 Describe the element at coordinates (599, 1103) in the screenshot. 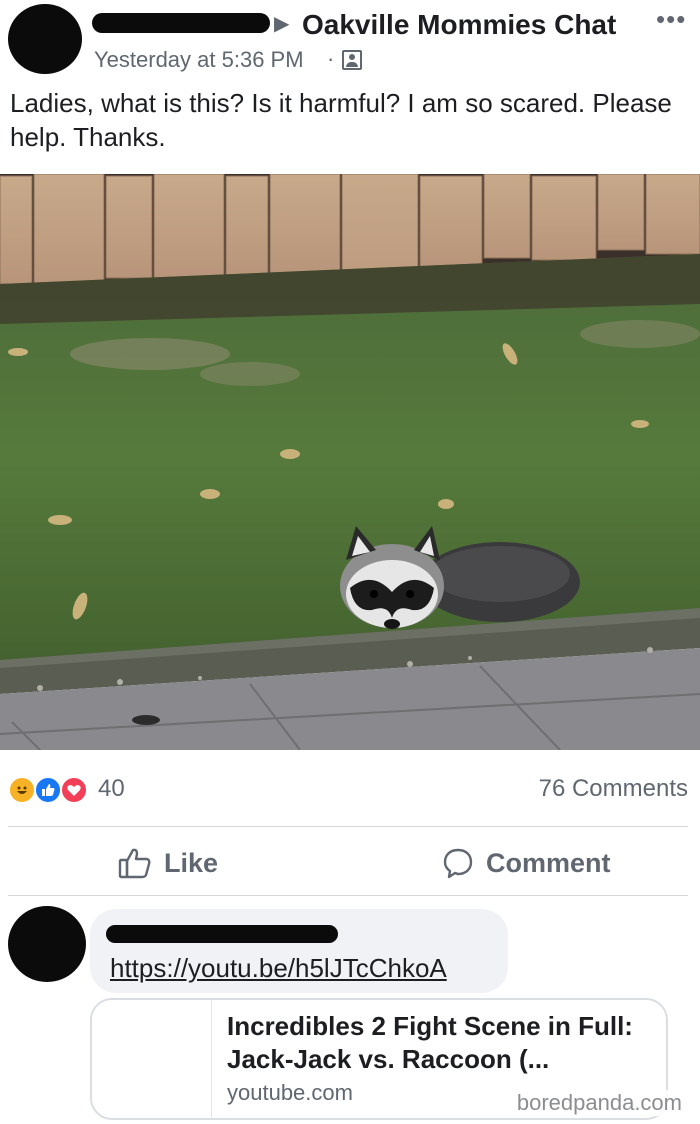

I see `watermark: boredpanda.com` at that location.